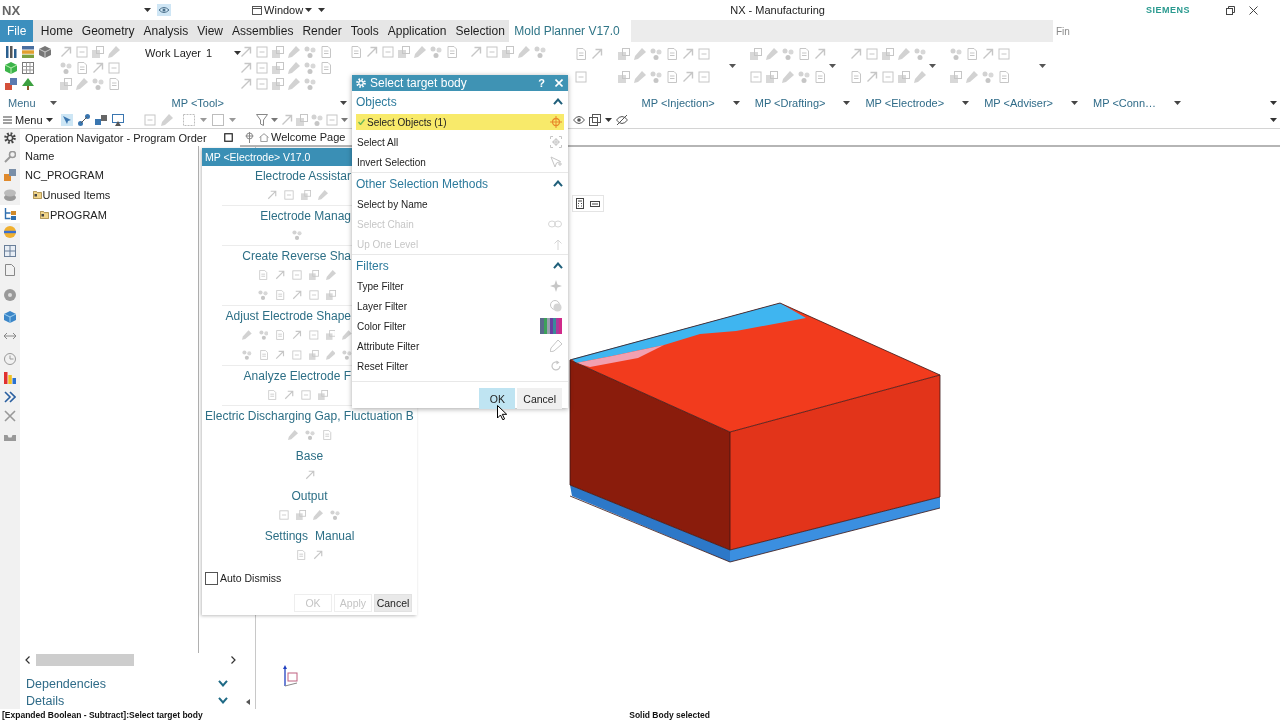 The height and width of the screenshot is (720, 1280). Describe the element at coordinates (460, 101) in the screenshot. I see `group-header: Objects` at that location.